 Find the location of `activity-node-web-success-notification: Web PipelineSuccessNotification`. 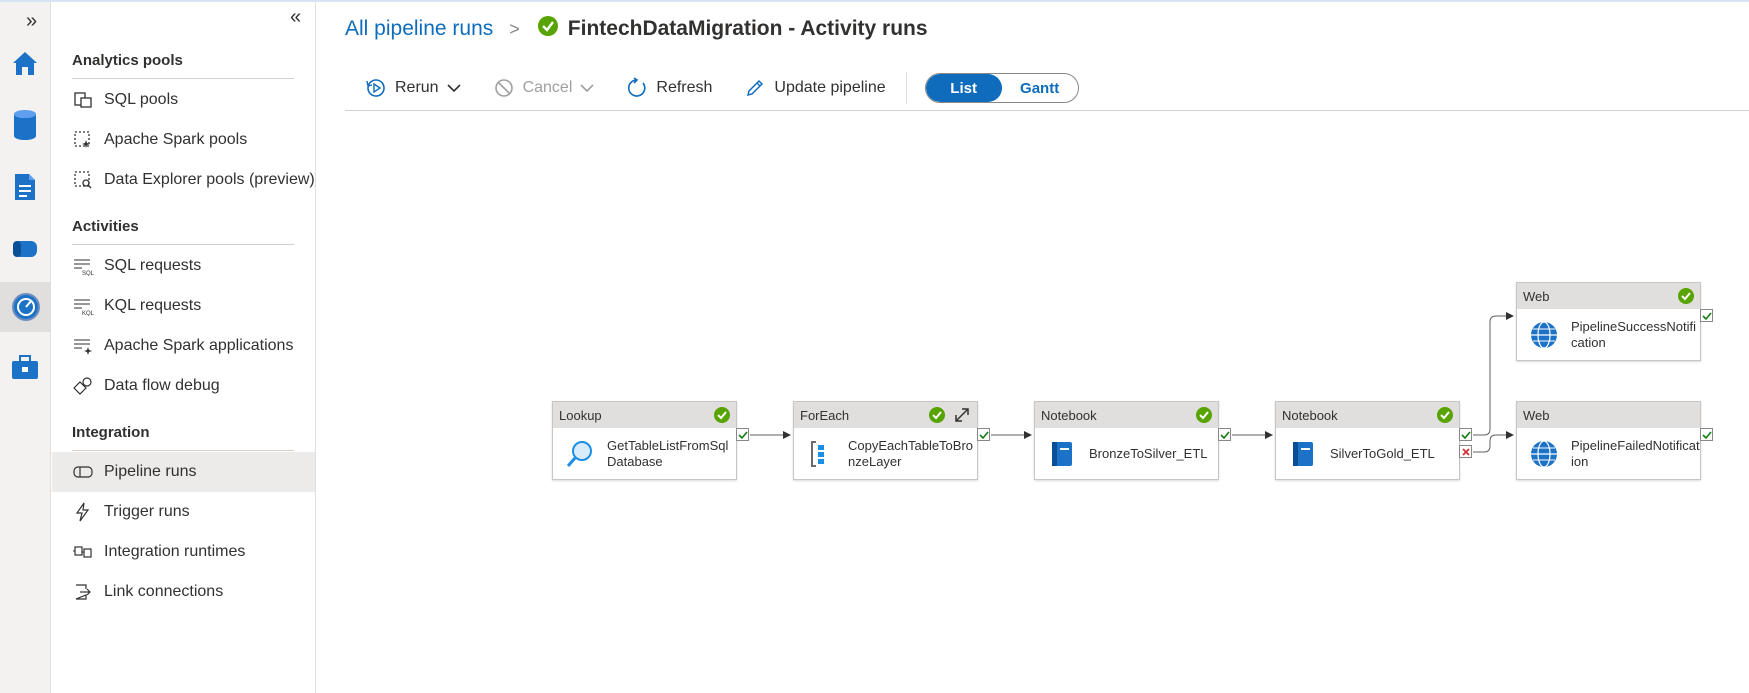

activity-node-web-success-notification: Web PipelineSuccessNotification is located at coordinates (1608, 321).